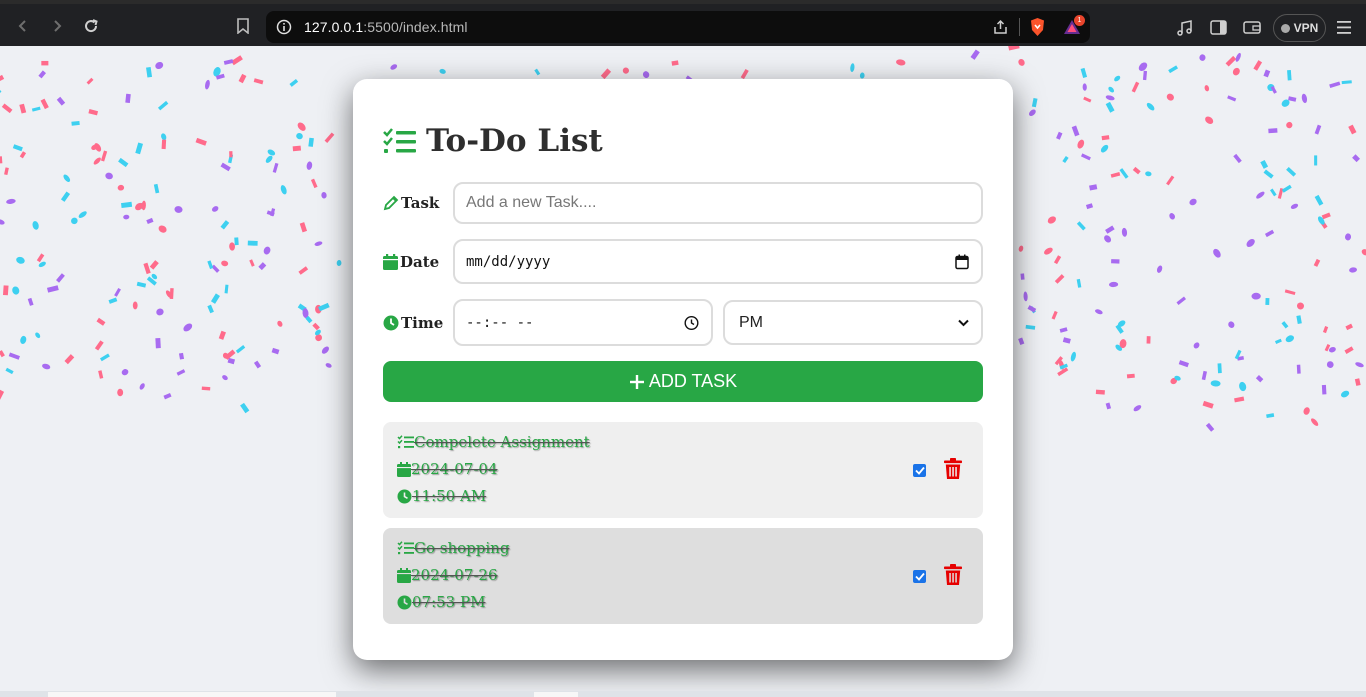 This screenshot has height=697, width=1366. I want to click on taskbar-strip, so click(683, 694).